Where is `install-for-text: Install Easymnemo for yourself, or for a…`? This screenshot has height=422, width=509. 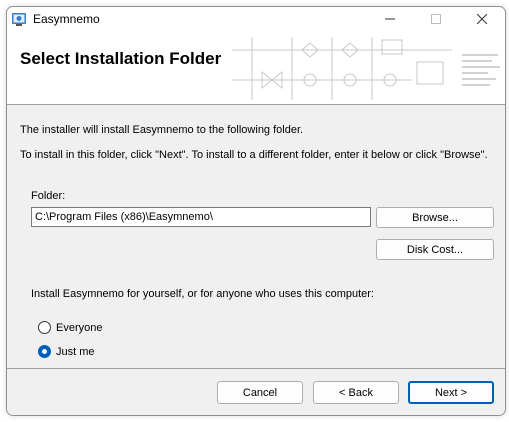 install-for-text: Install Easymnemo for yourself, or for a… is located at coordinates (202, 294).